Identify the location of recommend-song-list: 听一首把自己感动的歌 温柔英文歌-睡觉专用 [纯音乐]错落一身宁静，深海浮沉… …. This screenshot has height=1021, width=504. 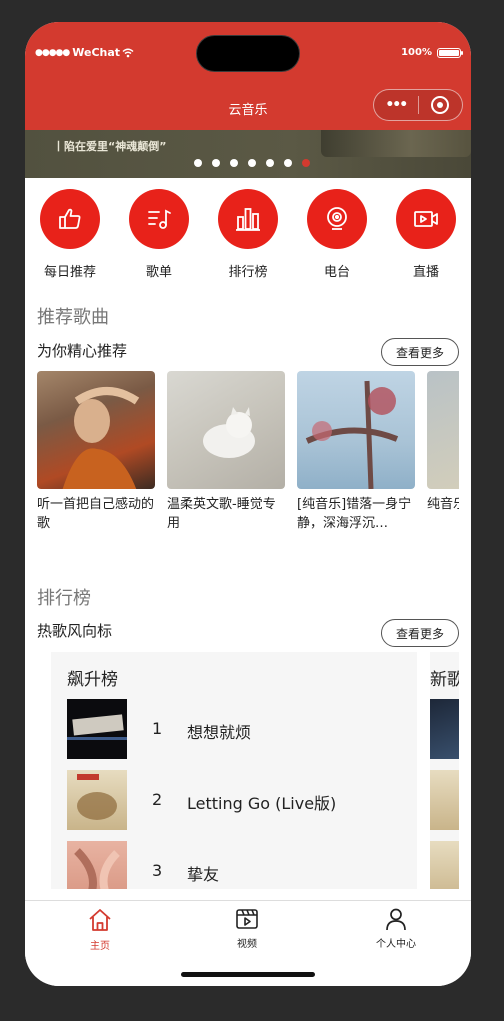
(248, 456).